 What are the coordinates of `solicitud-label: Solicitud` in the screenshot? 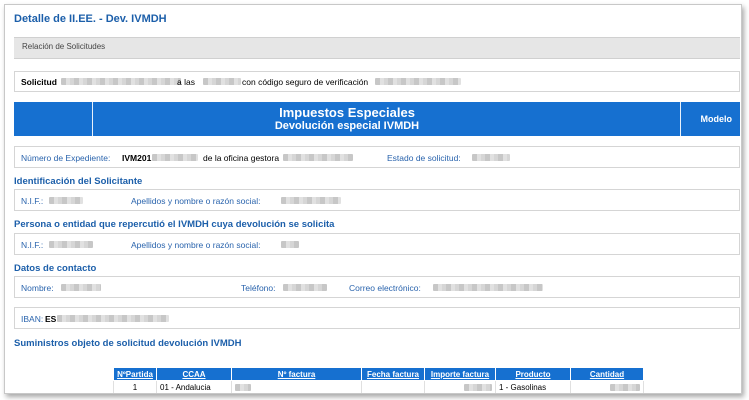 It's located at (39, 82).